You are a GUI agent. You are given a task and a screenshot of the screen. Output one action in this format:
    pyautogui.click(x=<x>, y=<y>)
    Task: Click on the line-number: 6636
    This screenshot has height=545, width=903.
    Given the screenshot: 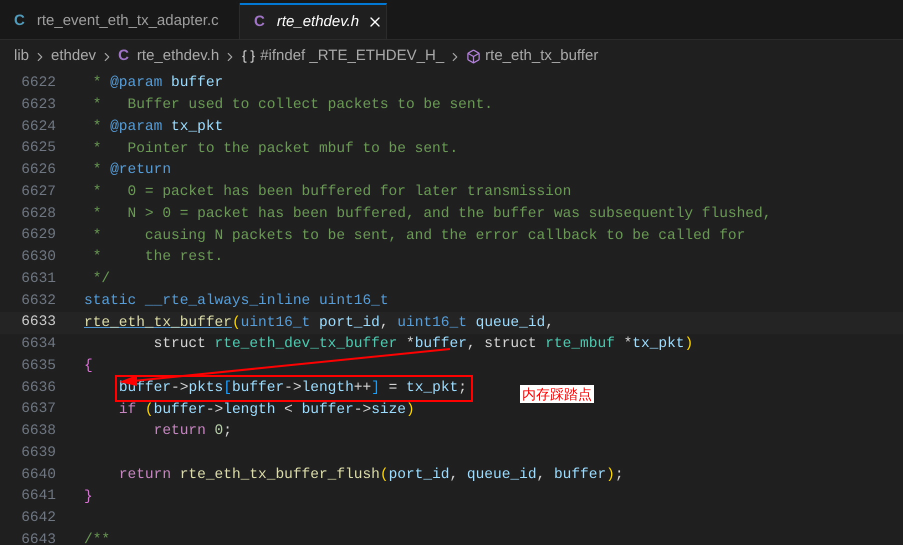 What is the action you would take?
    pyautogui.click(x=38, y=388)
    